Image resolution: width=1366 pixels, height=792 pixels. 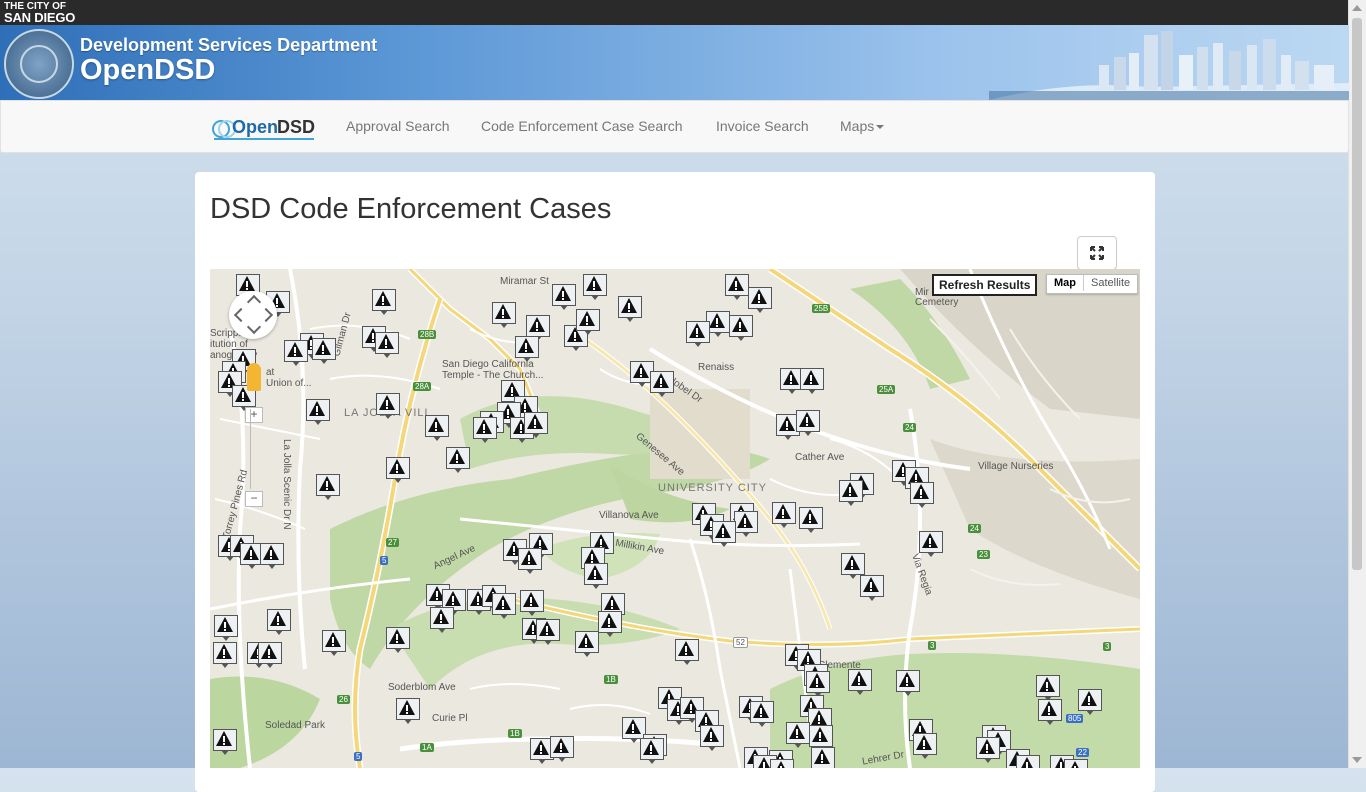 I want to click on scrollbar-thumb, so click(x=1357, y=294).